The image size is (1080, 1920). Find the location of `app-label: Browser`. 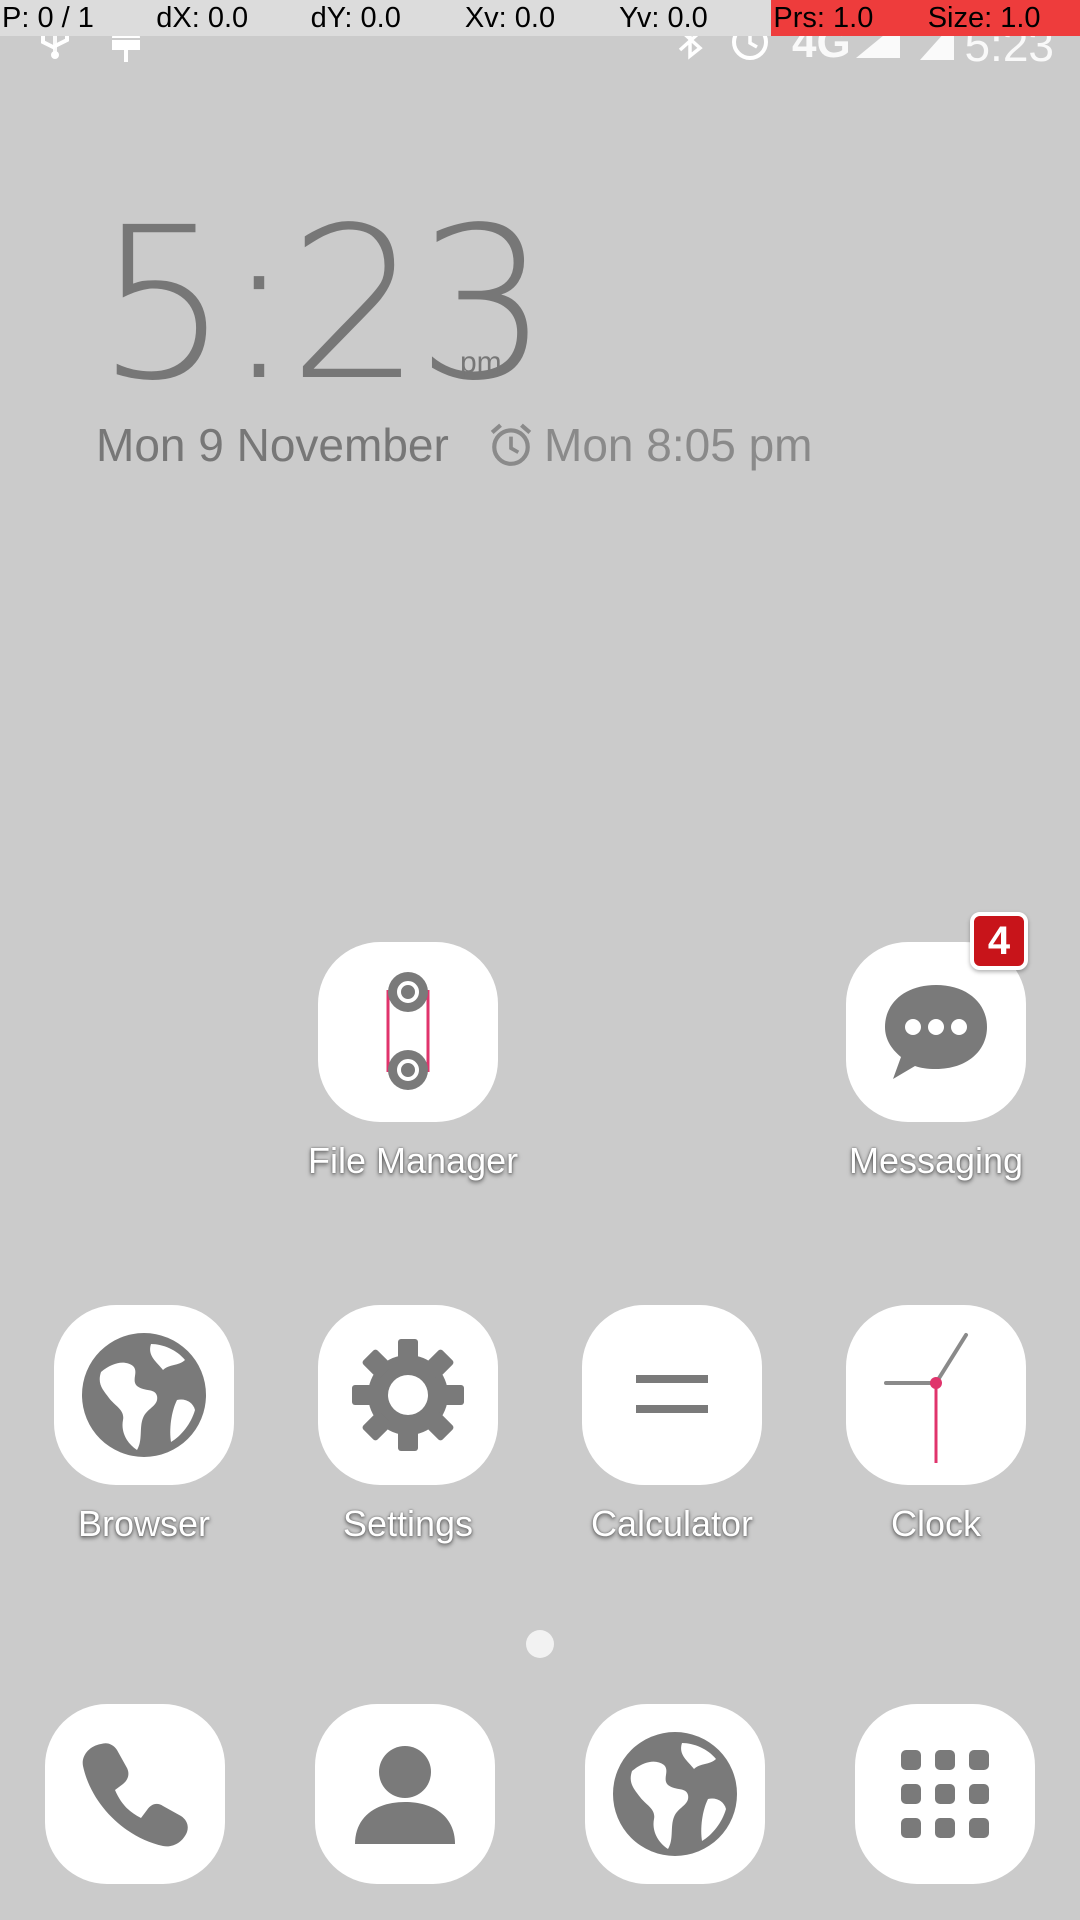

app-label: Browser is located at coordinates (144, 1523).